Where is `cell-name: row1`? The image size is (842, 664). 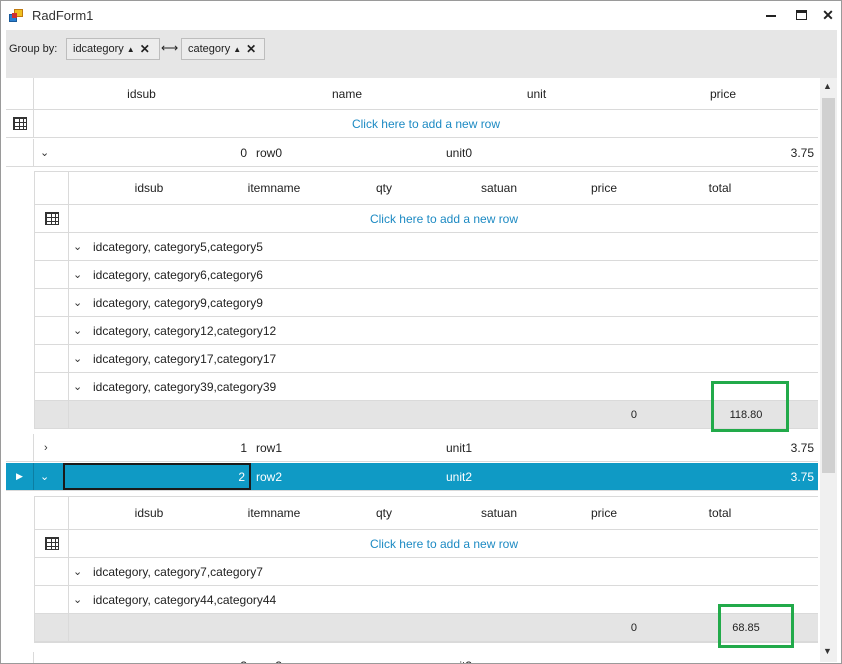 cell-name: row1 is located at coordinates (331, 447).